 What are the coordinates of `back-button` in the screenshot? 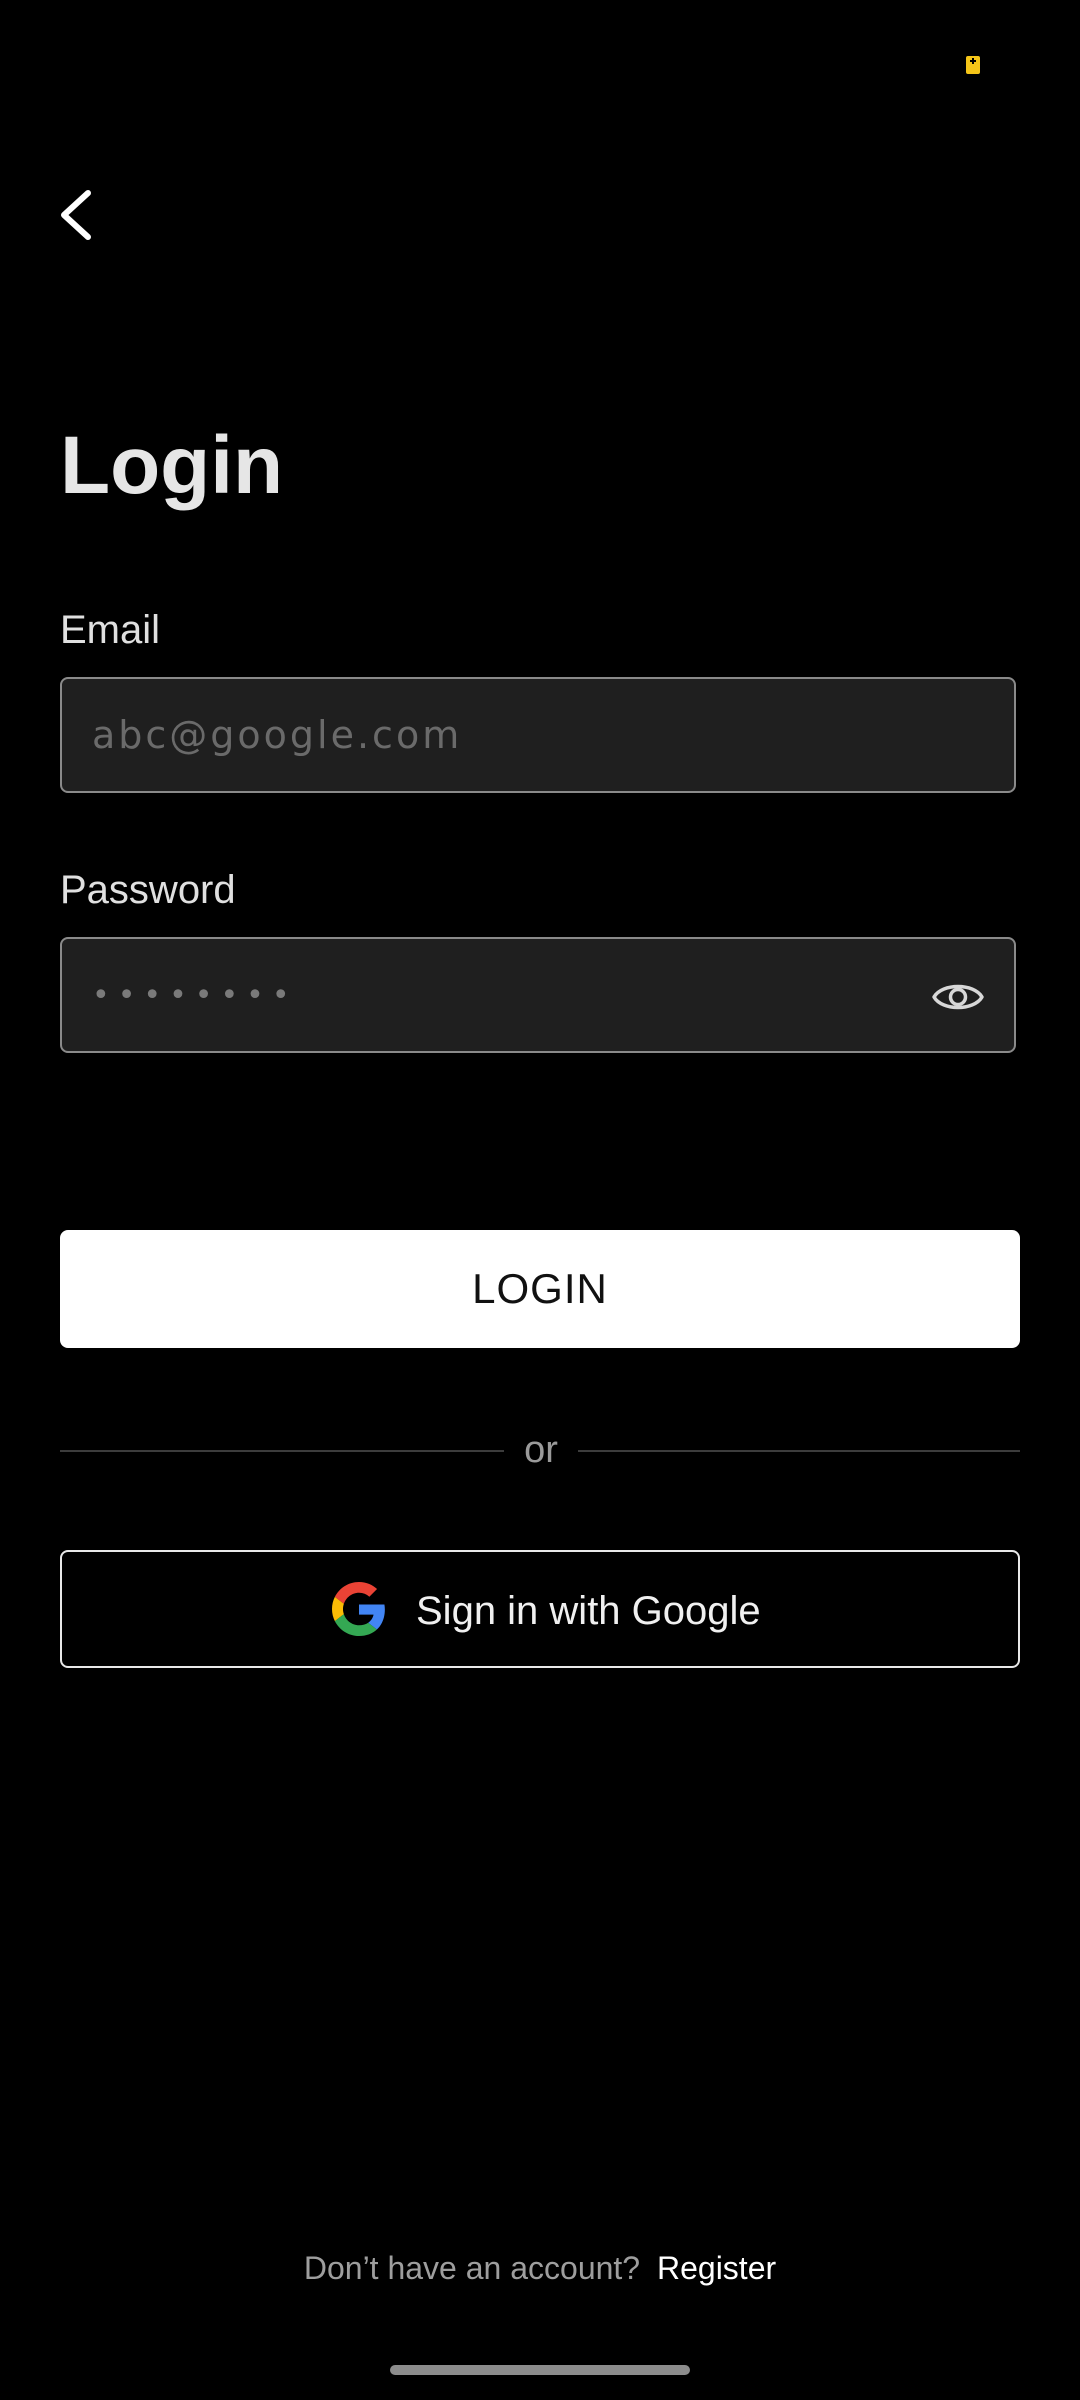 It's located at (80, 215).